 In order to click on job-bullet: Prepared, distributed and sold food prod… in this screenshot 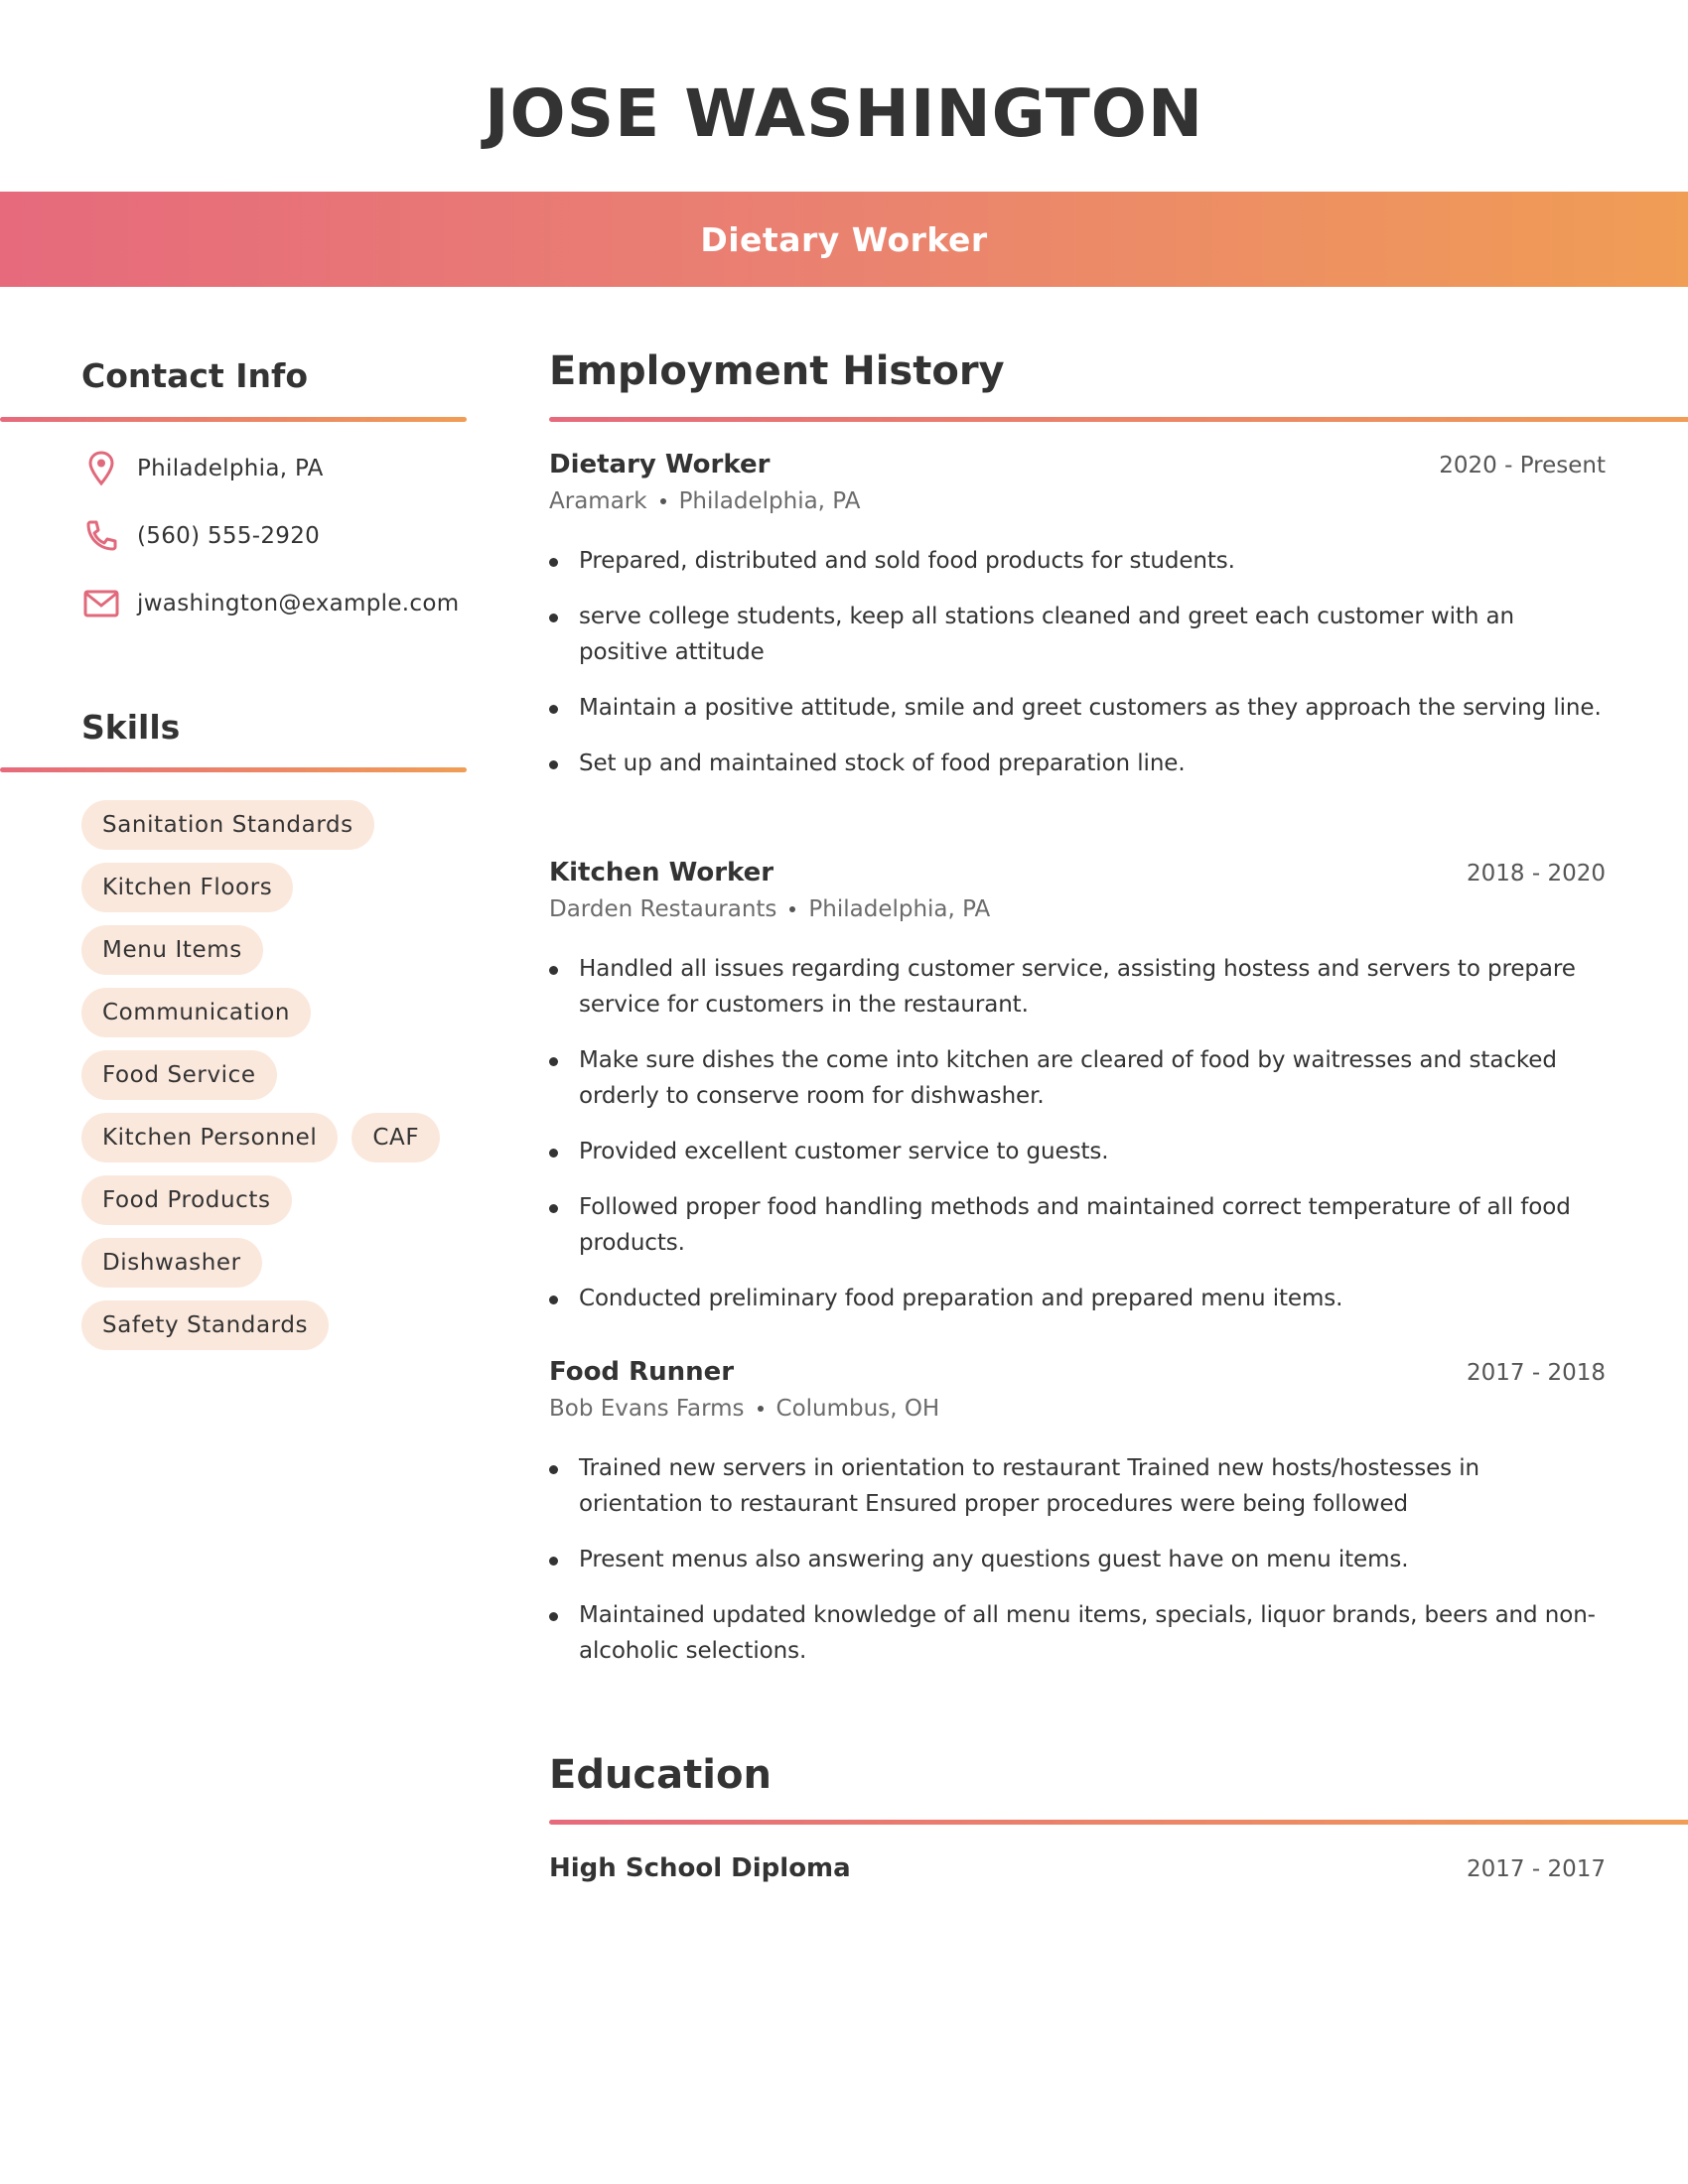, I will do `click(1075, 561)`.